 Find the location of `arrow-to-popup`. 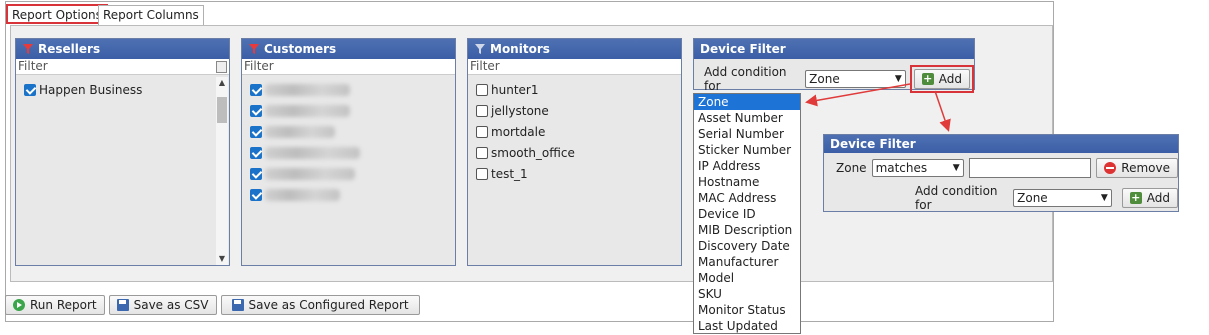

arrow-to-popup is located at coordinates (942, 111).